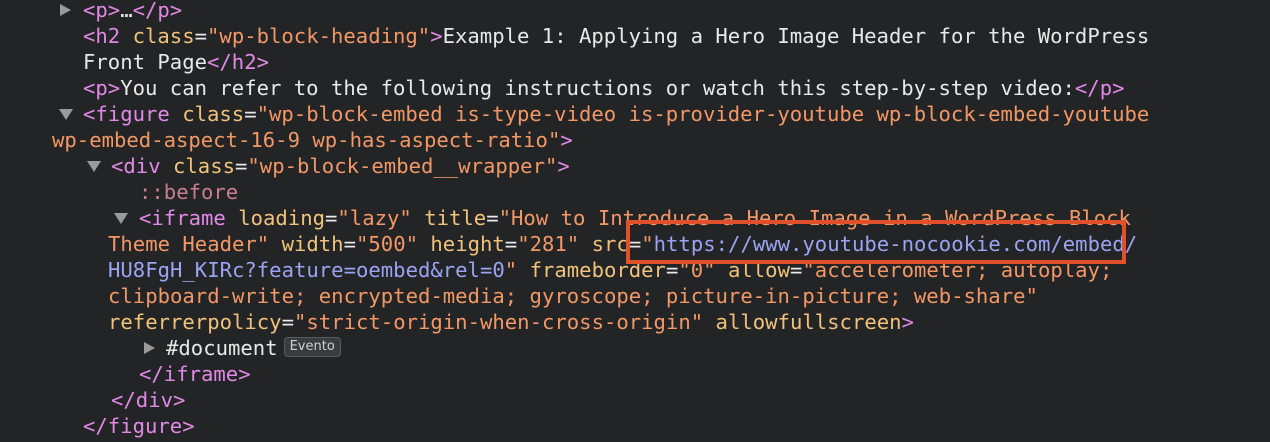 The image size is (1270, 442). I want to click on tag-close: </h2>, so click(238, 62).